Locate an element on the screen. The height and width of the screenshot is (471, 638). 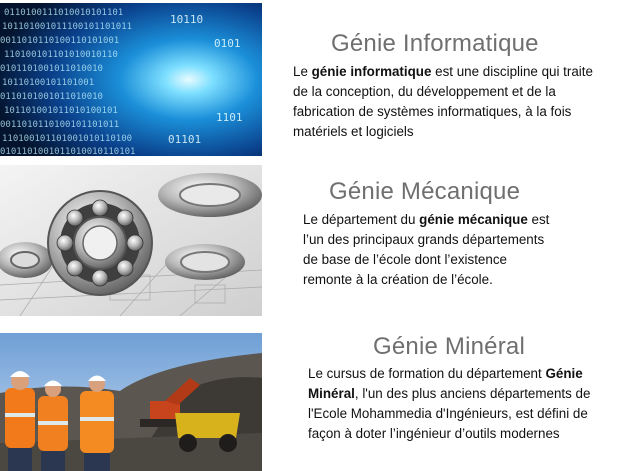
description-text: Le département du is located at coordinates (361, 219).